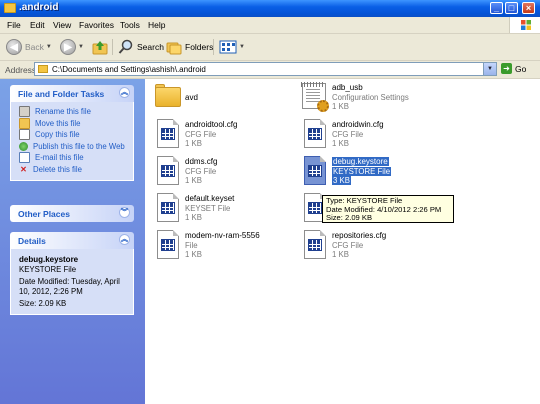 The height and width of the screenshot is (404, 540). Describe the element at coordinates (347, 87) in the screenshot. I see `file-name: adb_usb` at that location.